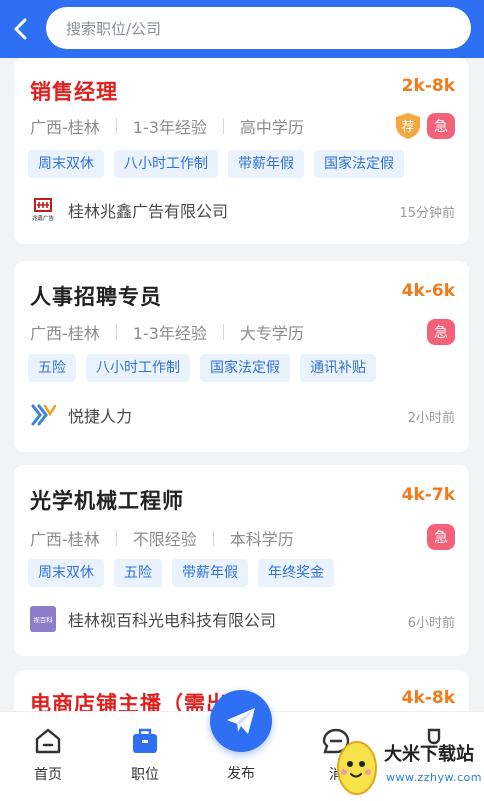  What do you see at coordinates (22, 29) in the screenshot?
I see `back-arrow-icon` at bounding box center [22, 29].